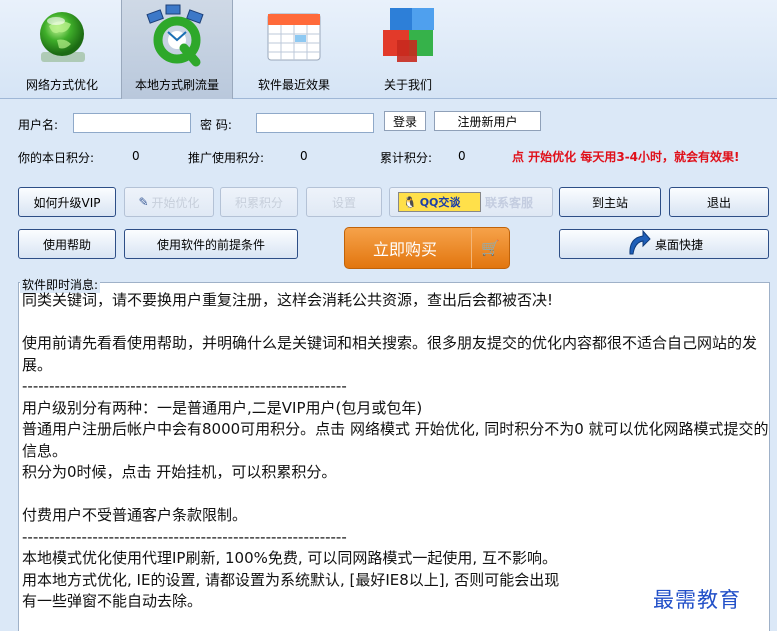 This screenshot has height=631, width=777. What do you see at coordinates (344, 202) in the screenshot?
I see `settings-button: 设置` at bounding box center [344, 202].